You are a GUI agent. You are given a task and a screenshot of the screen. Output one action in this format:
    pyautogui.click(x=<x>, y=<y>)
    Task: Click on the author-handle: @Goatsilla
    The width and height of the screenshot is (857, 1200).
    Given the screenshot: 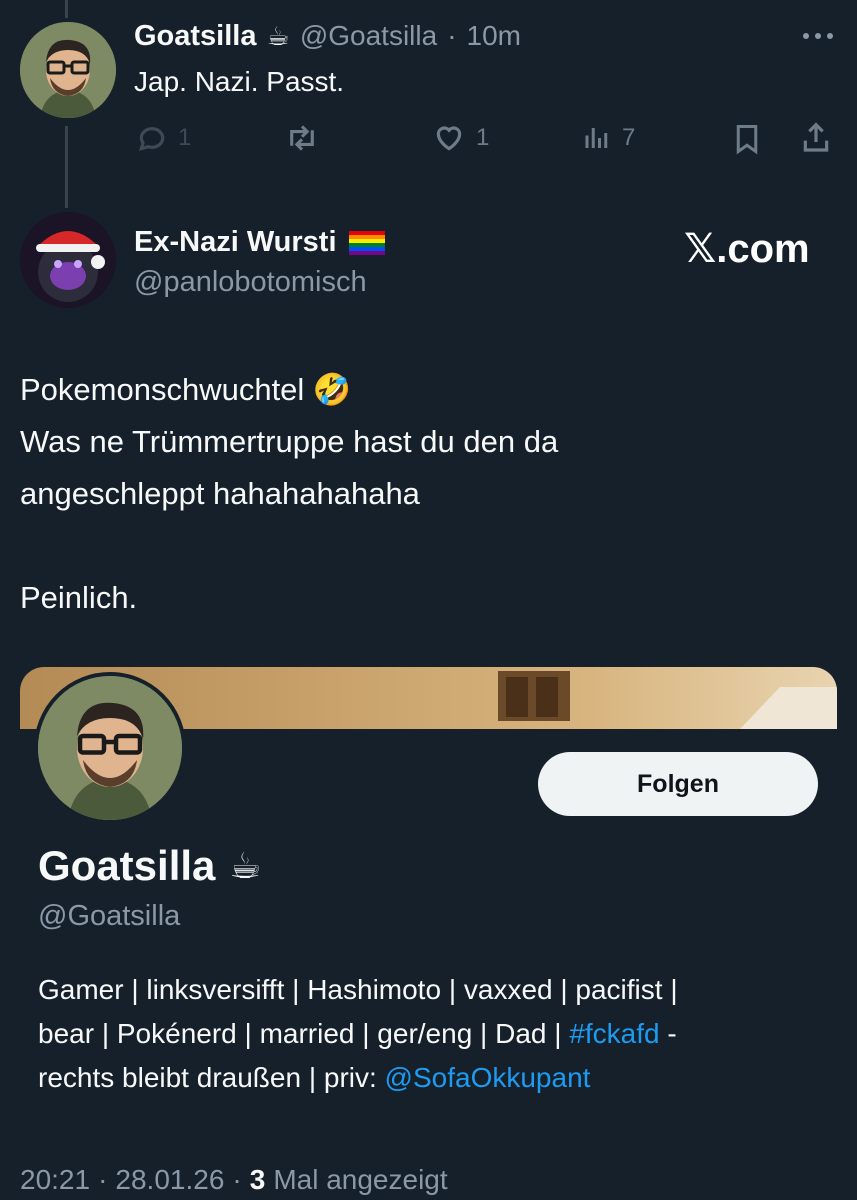 What is the action you would take?
    pyautogui.click(x=368, y=36)
    